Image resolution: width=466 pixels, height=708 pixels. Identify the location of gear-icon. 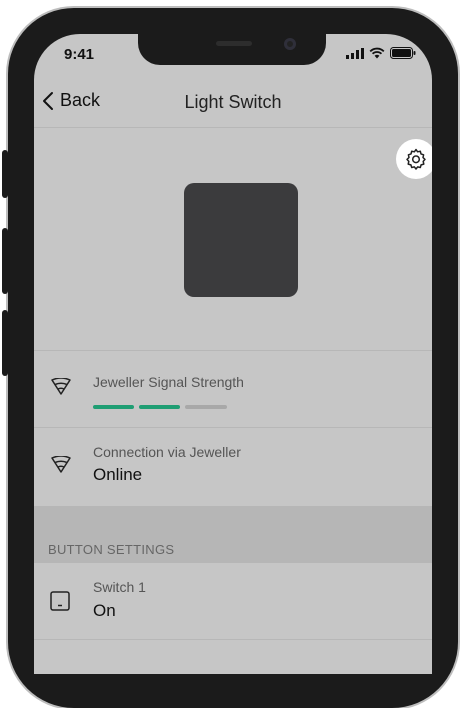
(416, 159).